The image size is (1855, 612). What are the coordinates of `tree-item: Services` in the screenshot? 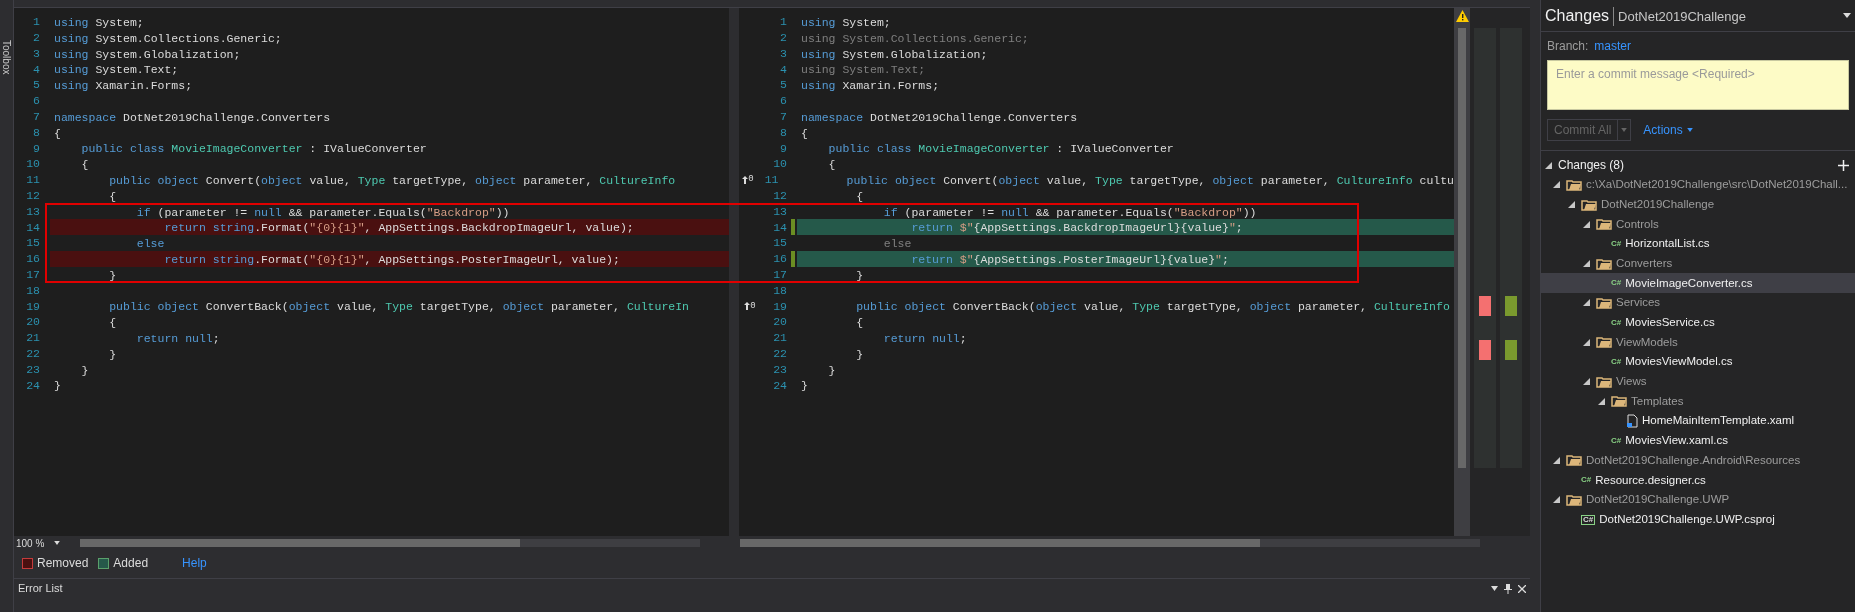 It's located at (1698, 303).